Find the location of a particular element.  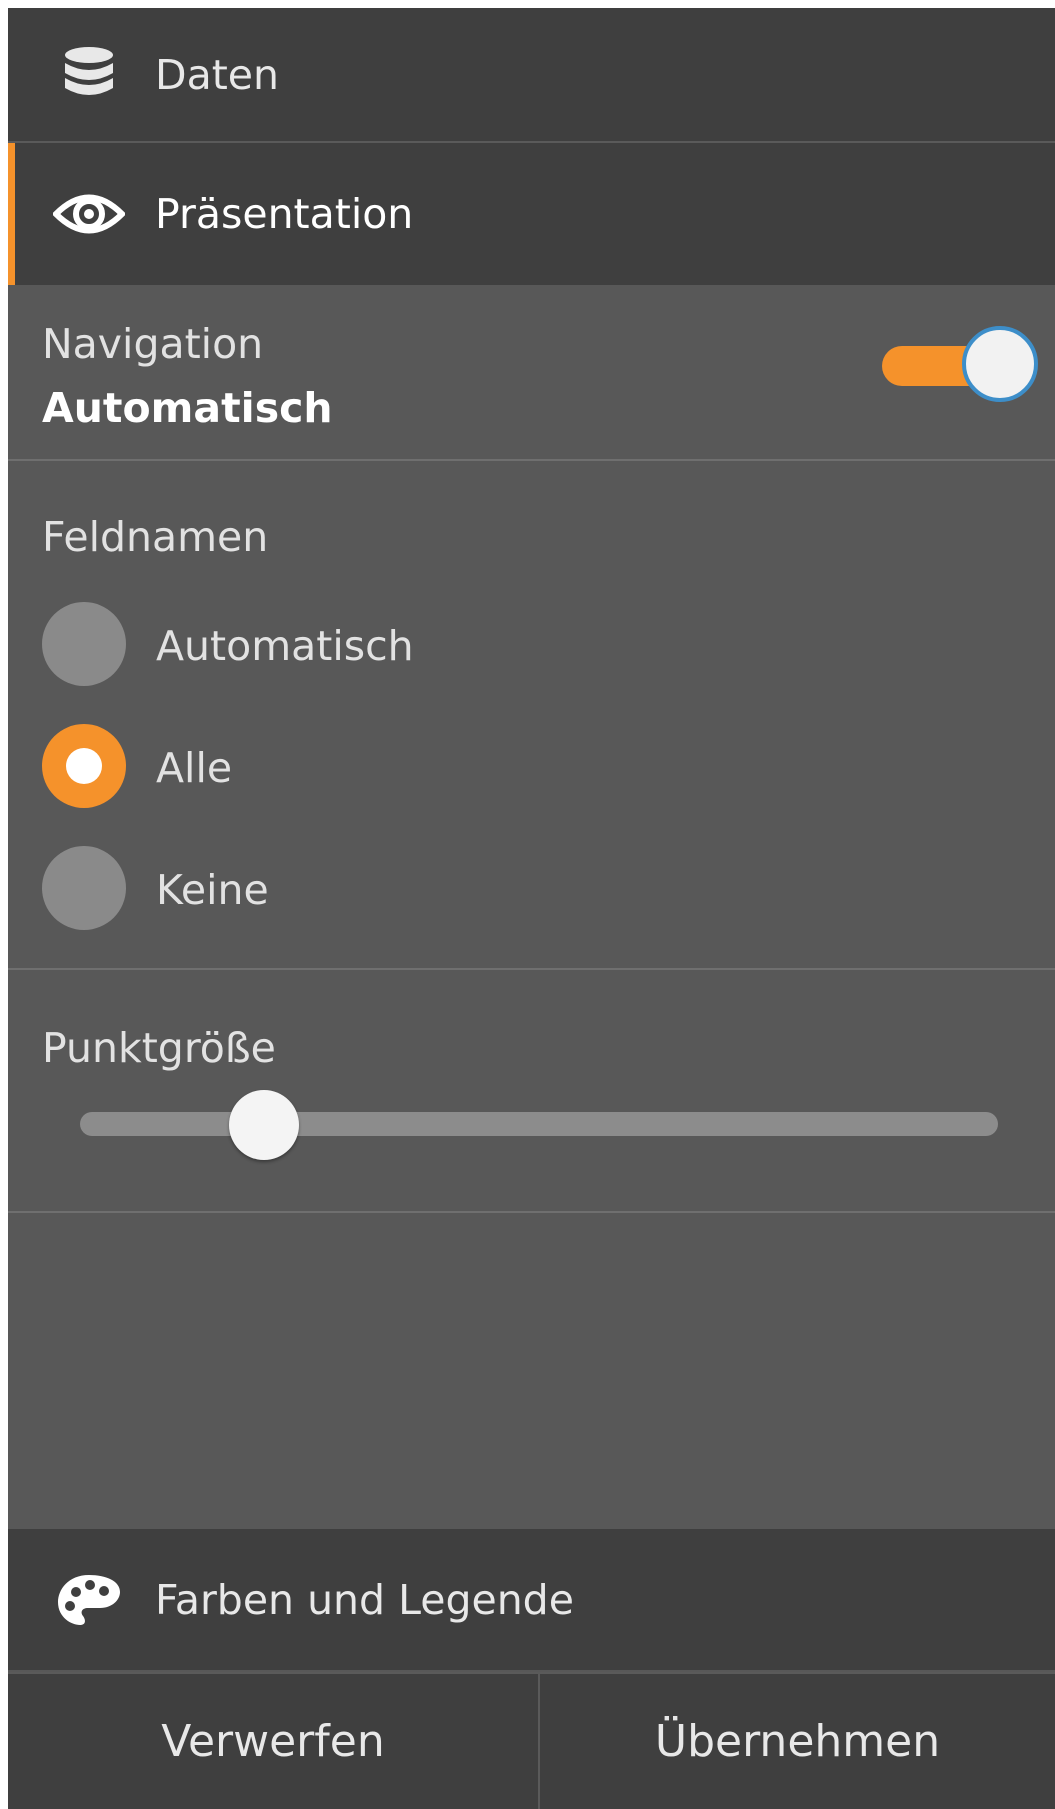

database-icon is located at coordinates (89, 75).